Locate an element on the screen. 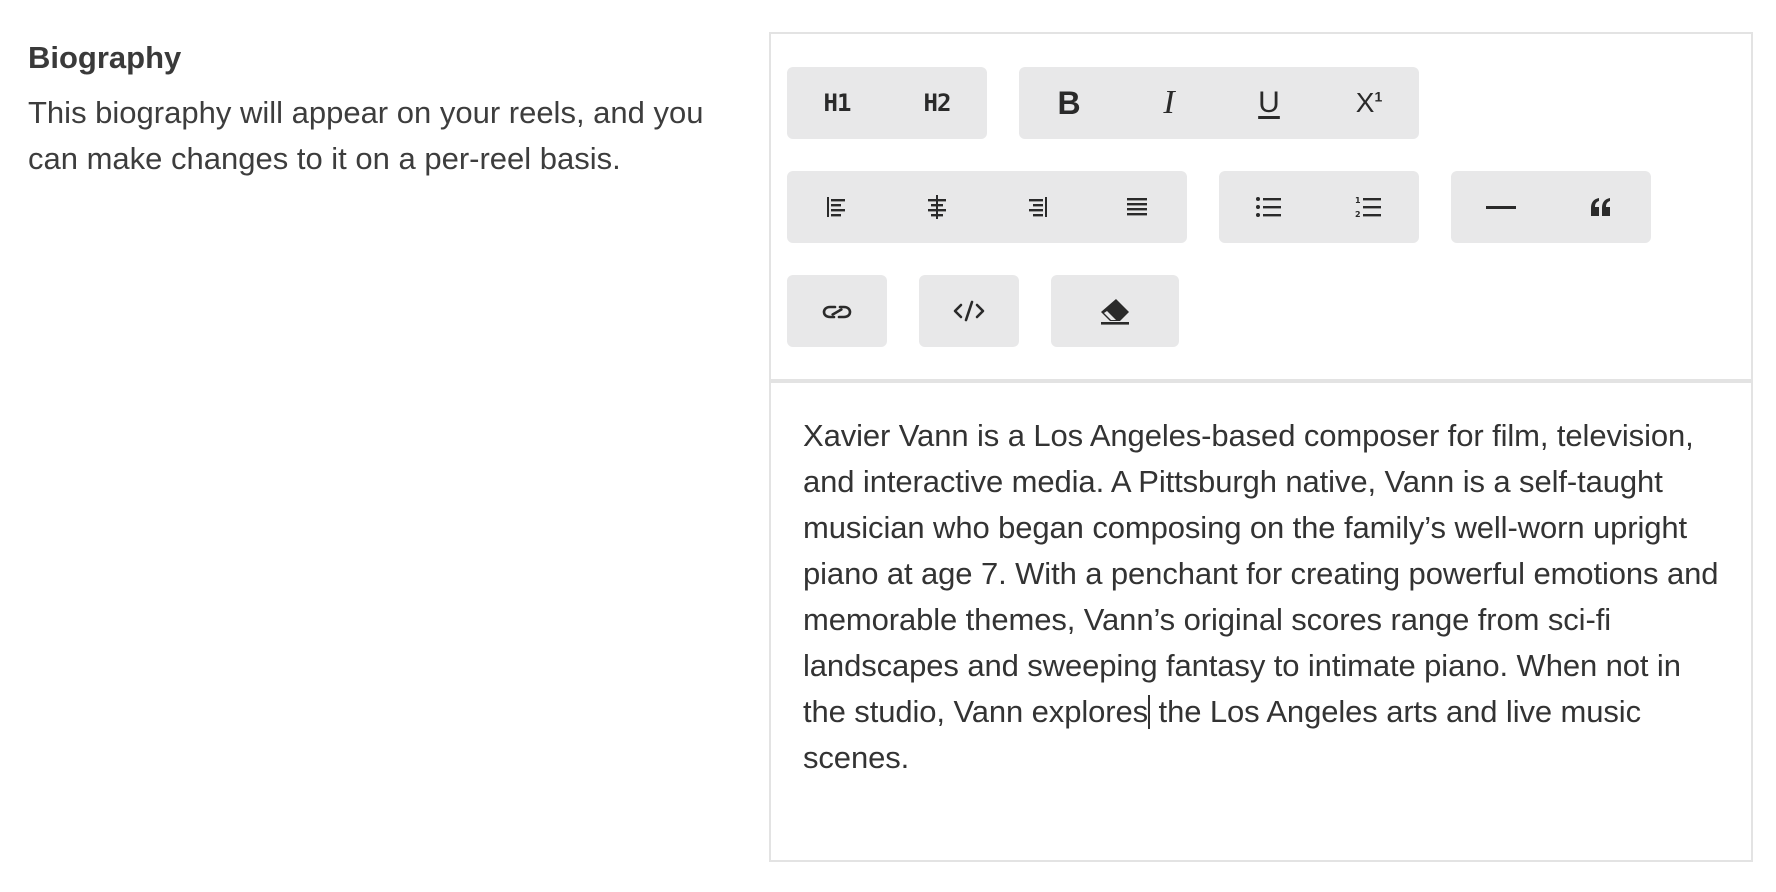 The width and height of the screenshot is (1776, 892). numbered-list-button: 1 2 is located at coordinates (1369, 207).